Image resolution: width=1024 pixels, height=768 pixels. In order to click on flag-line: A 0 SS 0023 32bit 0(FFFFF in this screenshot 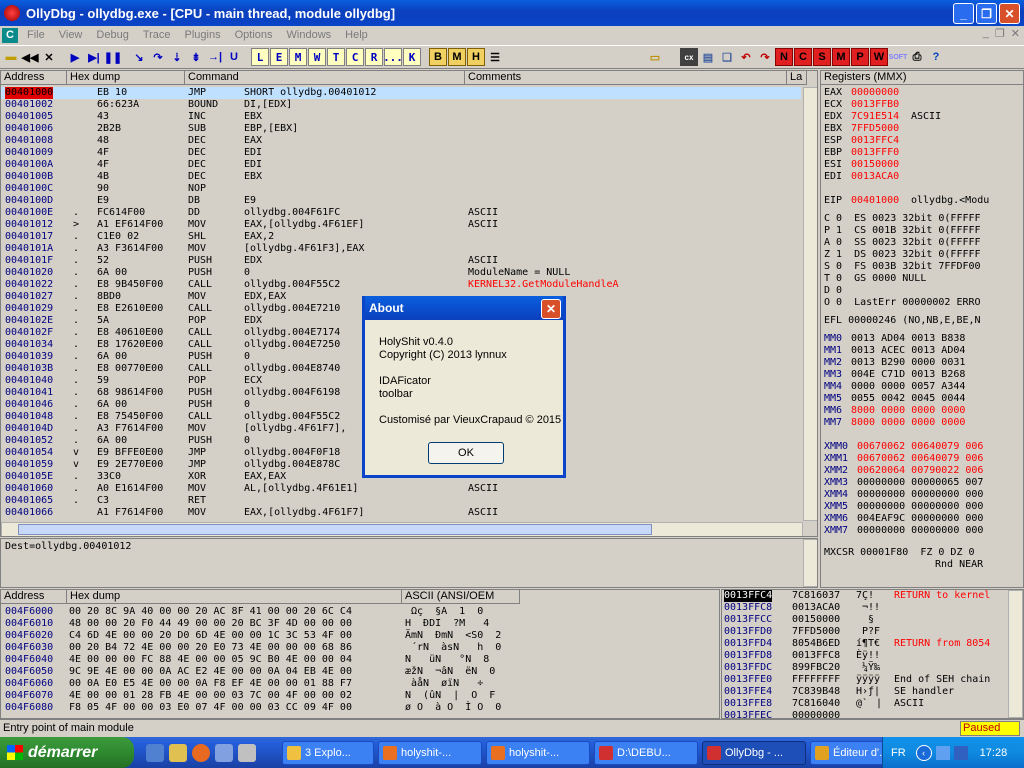, I will do `click(902, 243)`.